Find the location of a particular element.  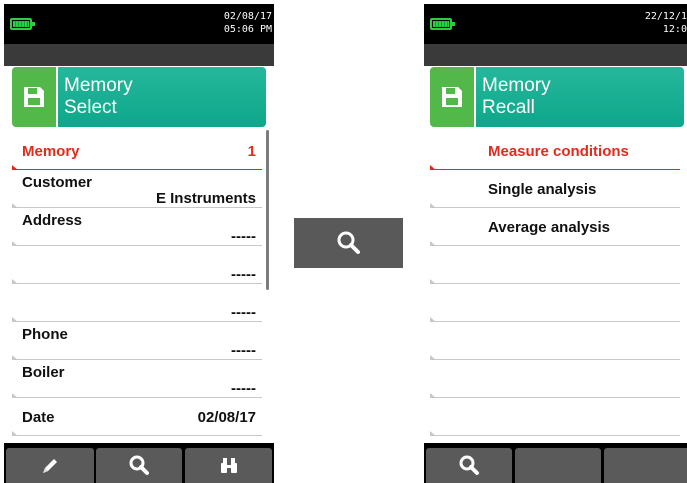

option-single-analysis: Single analysis is located at coordinates (555, 189).